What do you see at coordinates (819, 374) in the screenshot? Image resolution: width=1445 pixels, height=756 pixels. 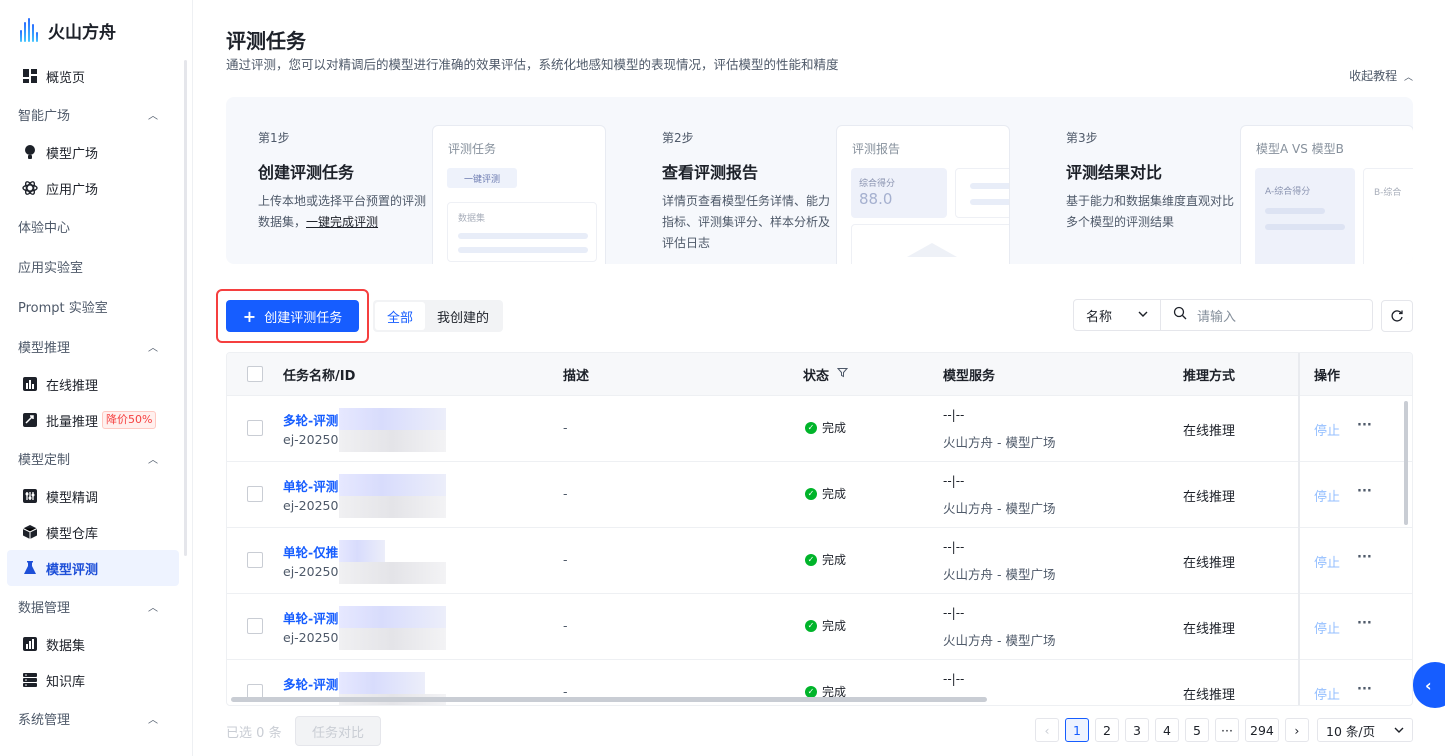 I see `table-header: 任务名称/ID 描述 状态 模型服务 推理方式 操作` at bounding box center [819, 374].